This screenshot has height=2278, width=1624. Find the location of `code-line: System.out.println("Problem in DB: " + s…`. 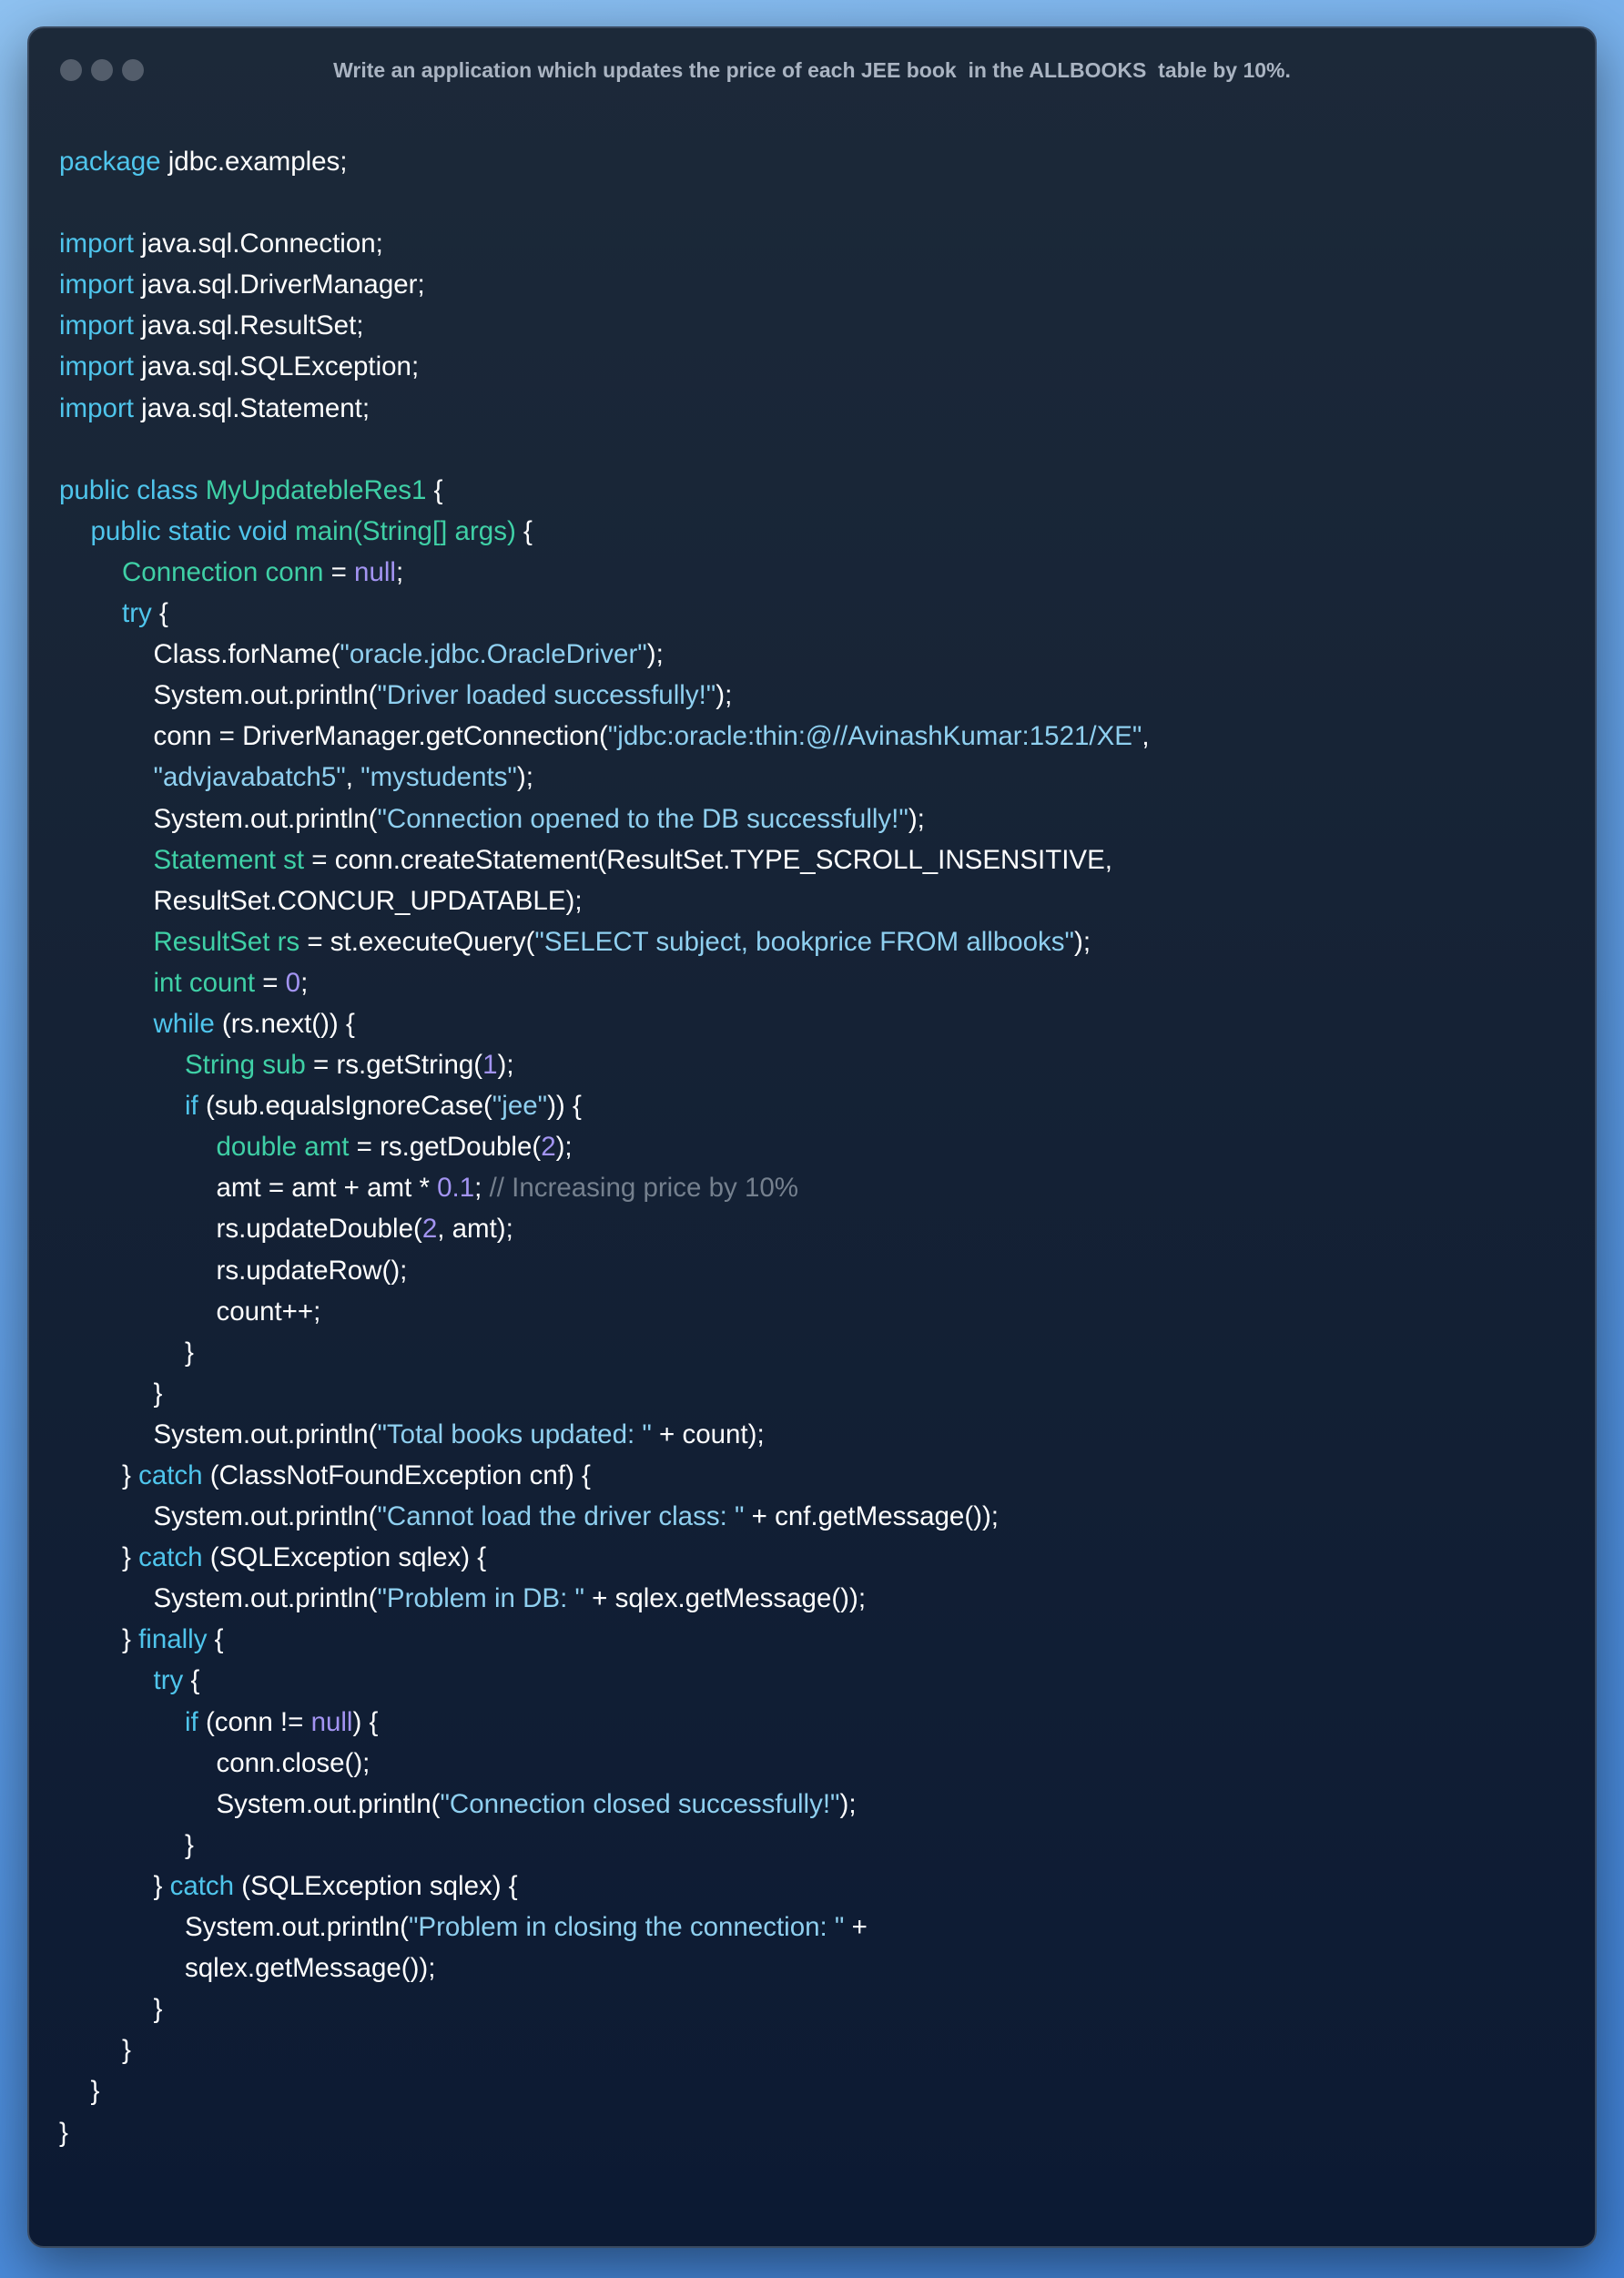

code-line: System.out.println("Problem in DB: " + s… is located at coordinates (814, 1599).